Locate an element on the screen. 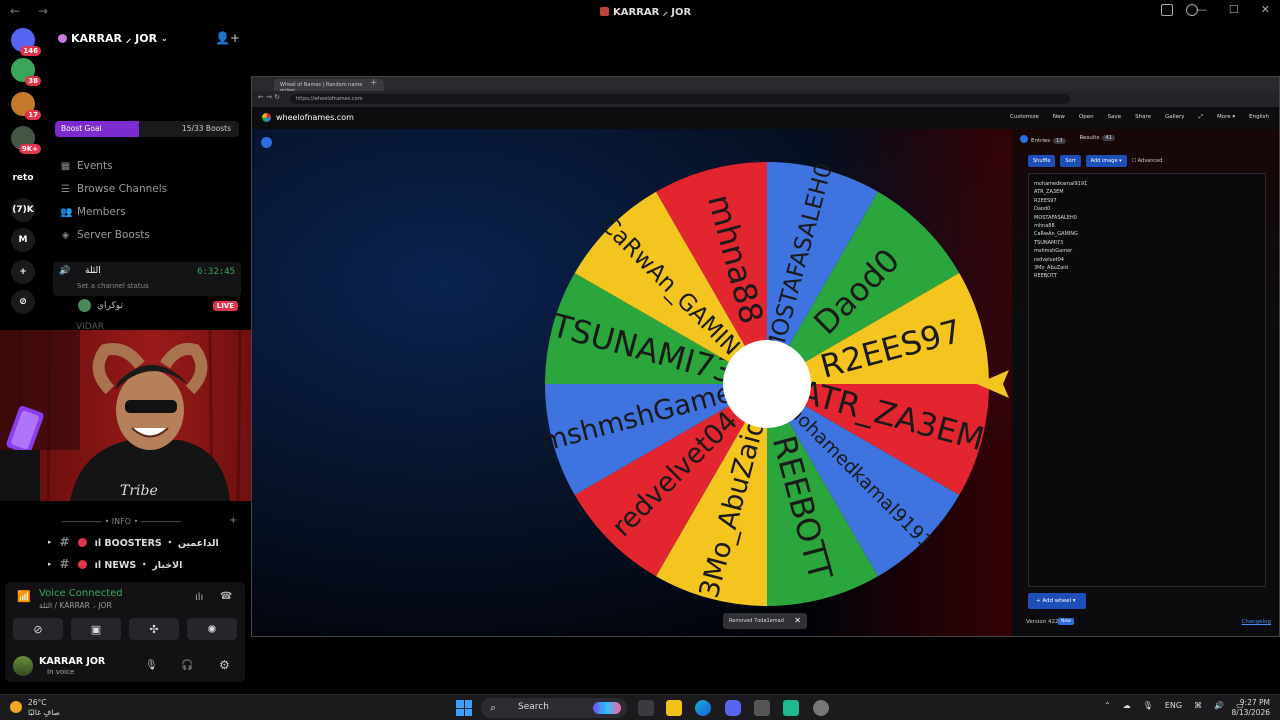 The width and height of the screenshot is (1280, 720). chevron-up-icon: ⌃ is located at coordinates (1107, 705).